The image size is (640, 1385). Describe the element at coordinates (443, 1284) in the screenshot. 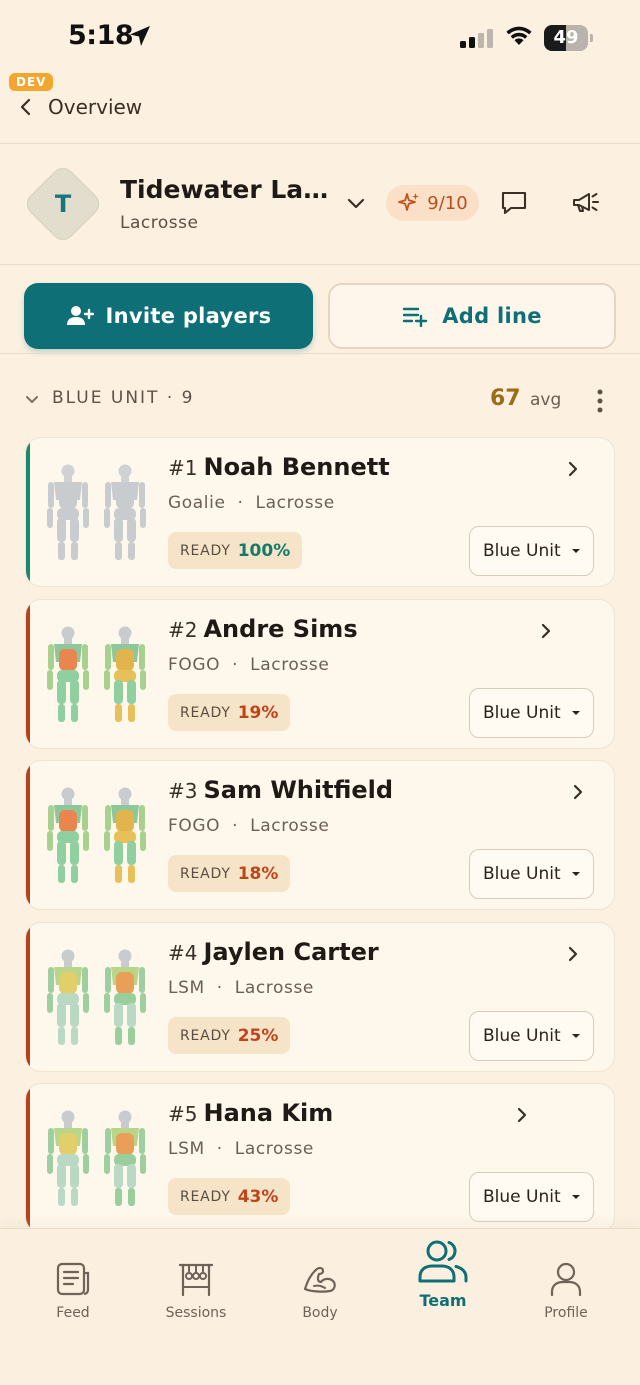

I see `nav-team: Team` at that location.